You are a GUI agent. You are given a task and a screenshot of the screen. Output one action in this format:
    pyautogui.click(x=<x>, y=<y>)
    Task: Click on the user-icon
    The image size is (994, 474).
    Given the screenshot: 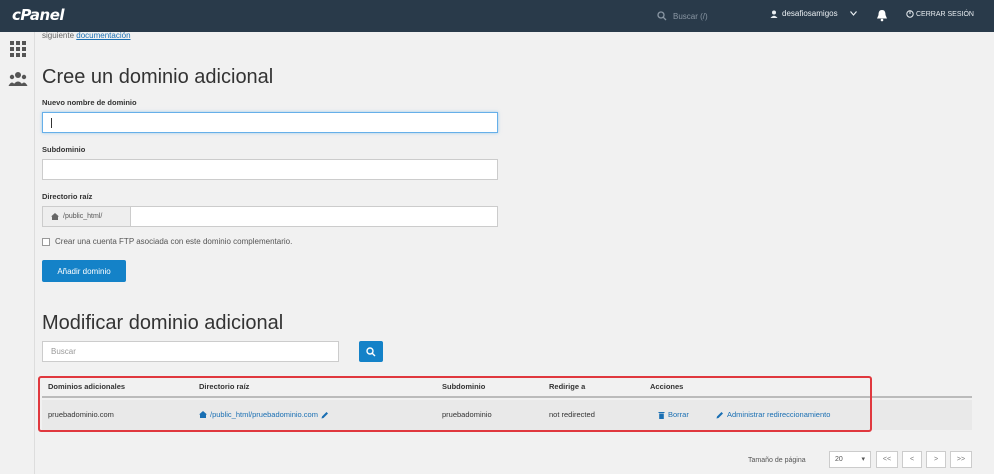 What is the action you would take?
    pyautogui.click(x=774, y=14)
    